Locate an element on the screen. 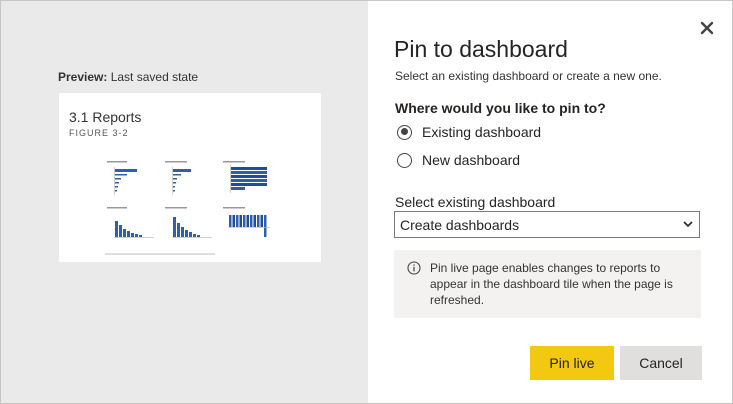 The image size is (733, 404). preview-label-text: Last saved state is located at coordinates (154, 77).